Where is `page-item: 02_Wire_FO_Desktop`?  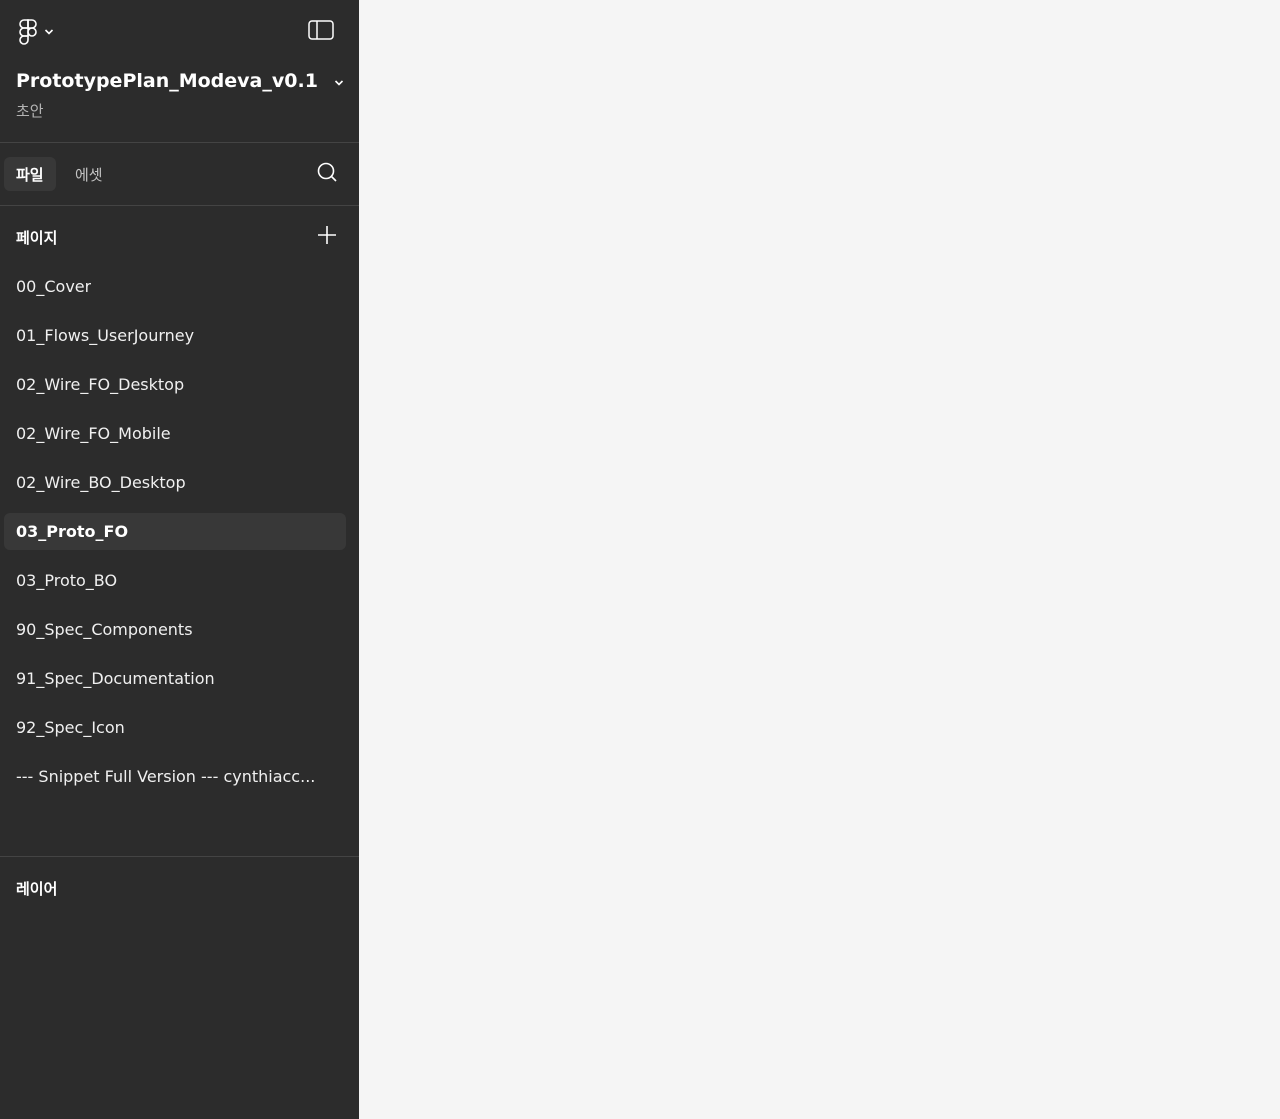 page-item: 02_Wire_FO_Desktop is located at coordinates (175, 384).